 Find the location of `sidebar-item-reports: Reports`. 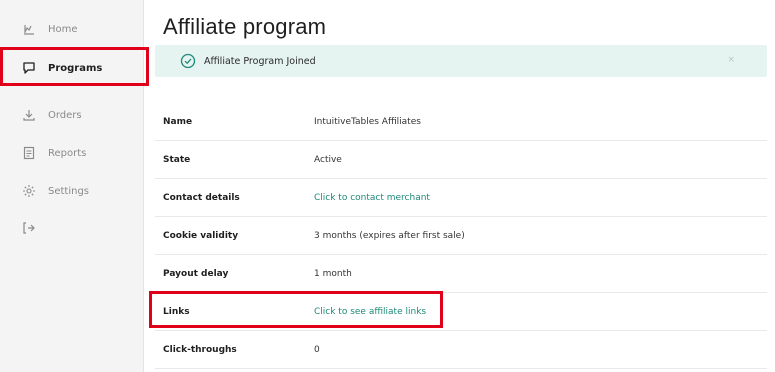

sidebar-item-reports: Reports is located at coordinates (54, 153).